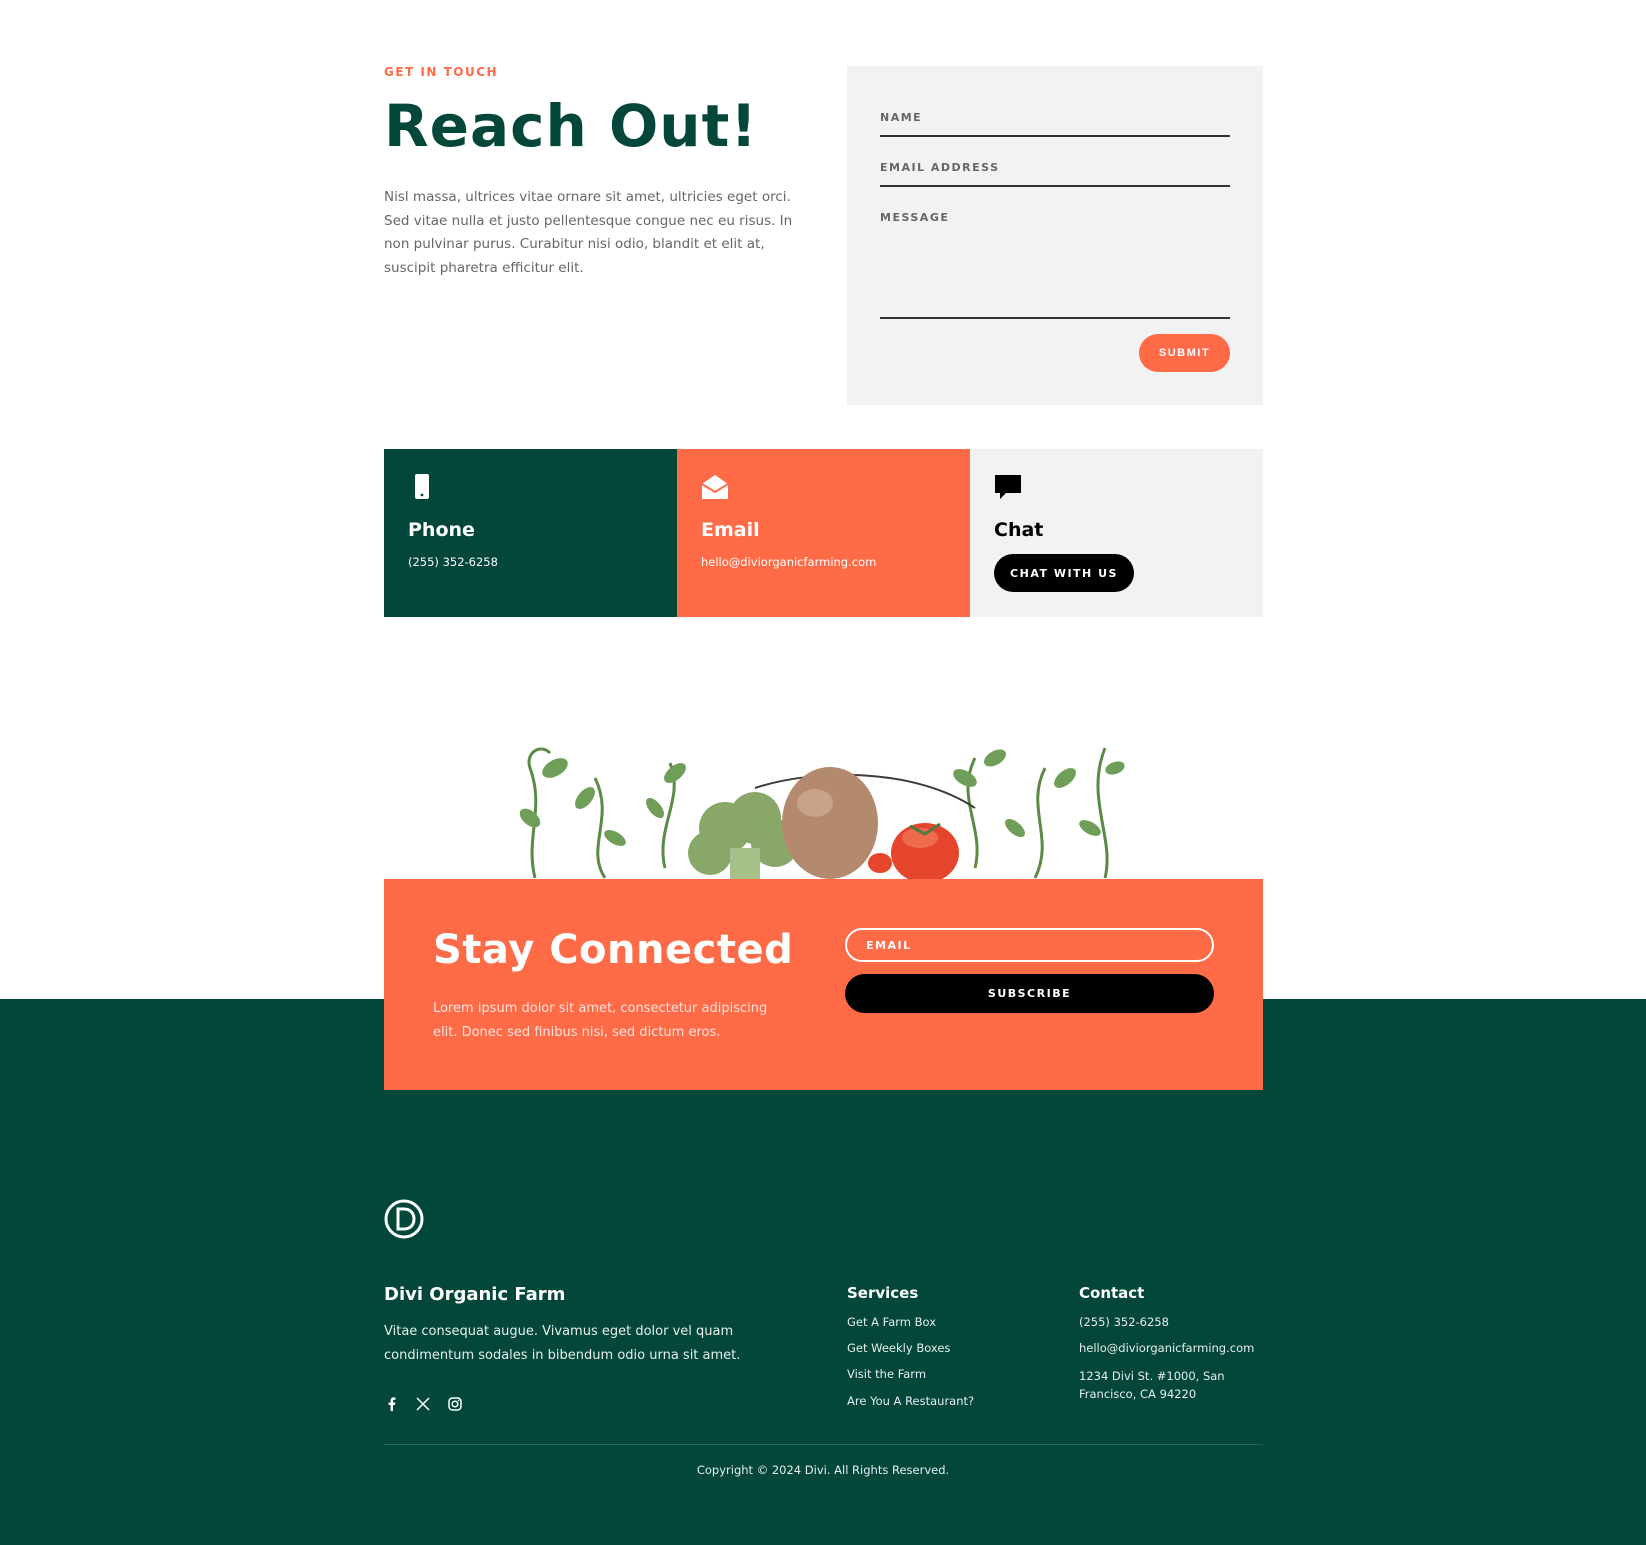 The width and height of the screenshot is (1646, 1545). I want to click on footer-contact-phone: (255) 352-6258, so click(1124, 1322).